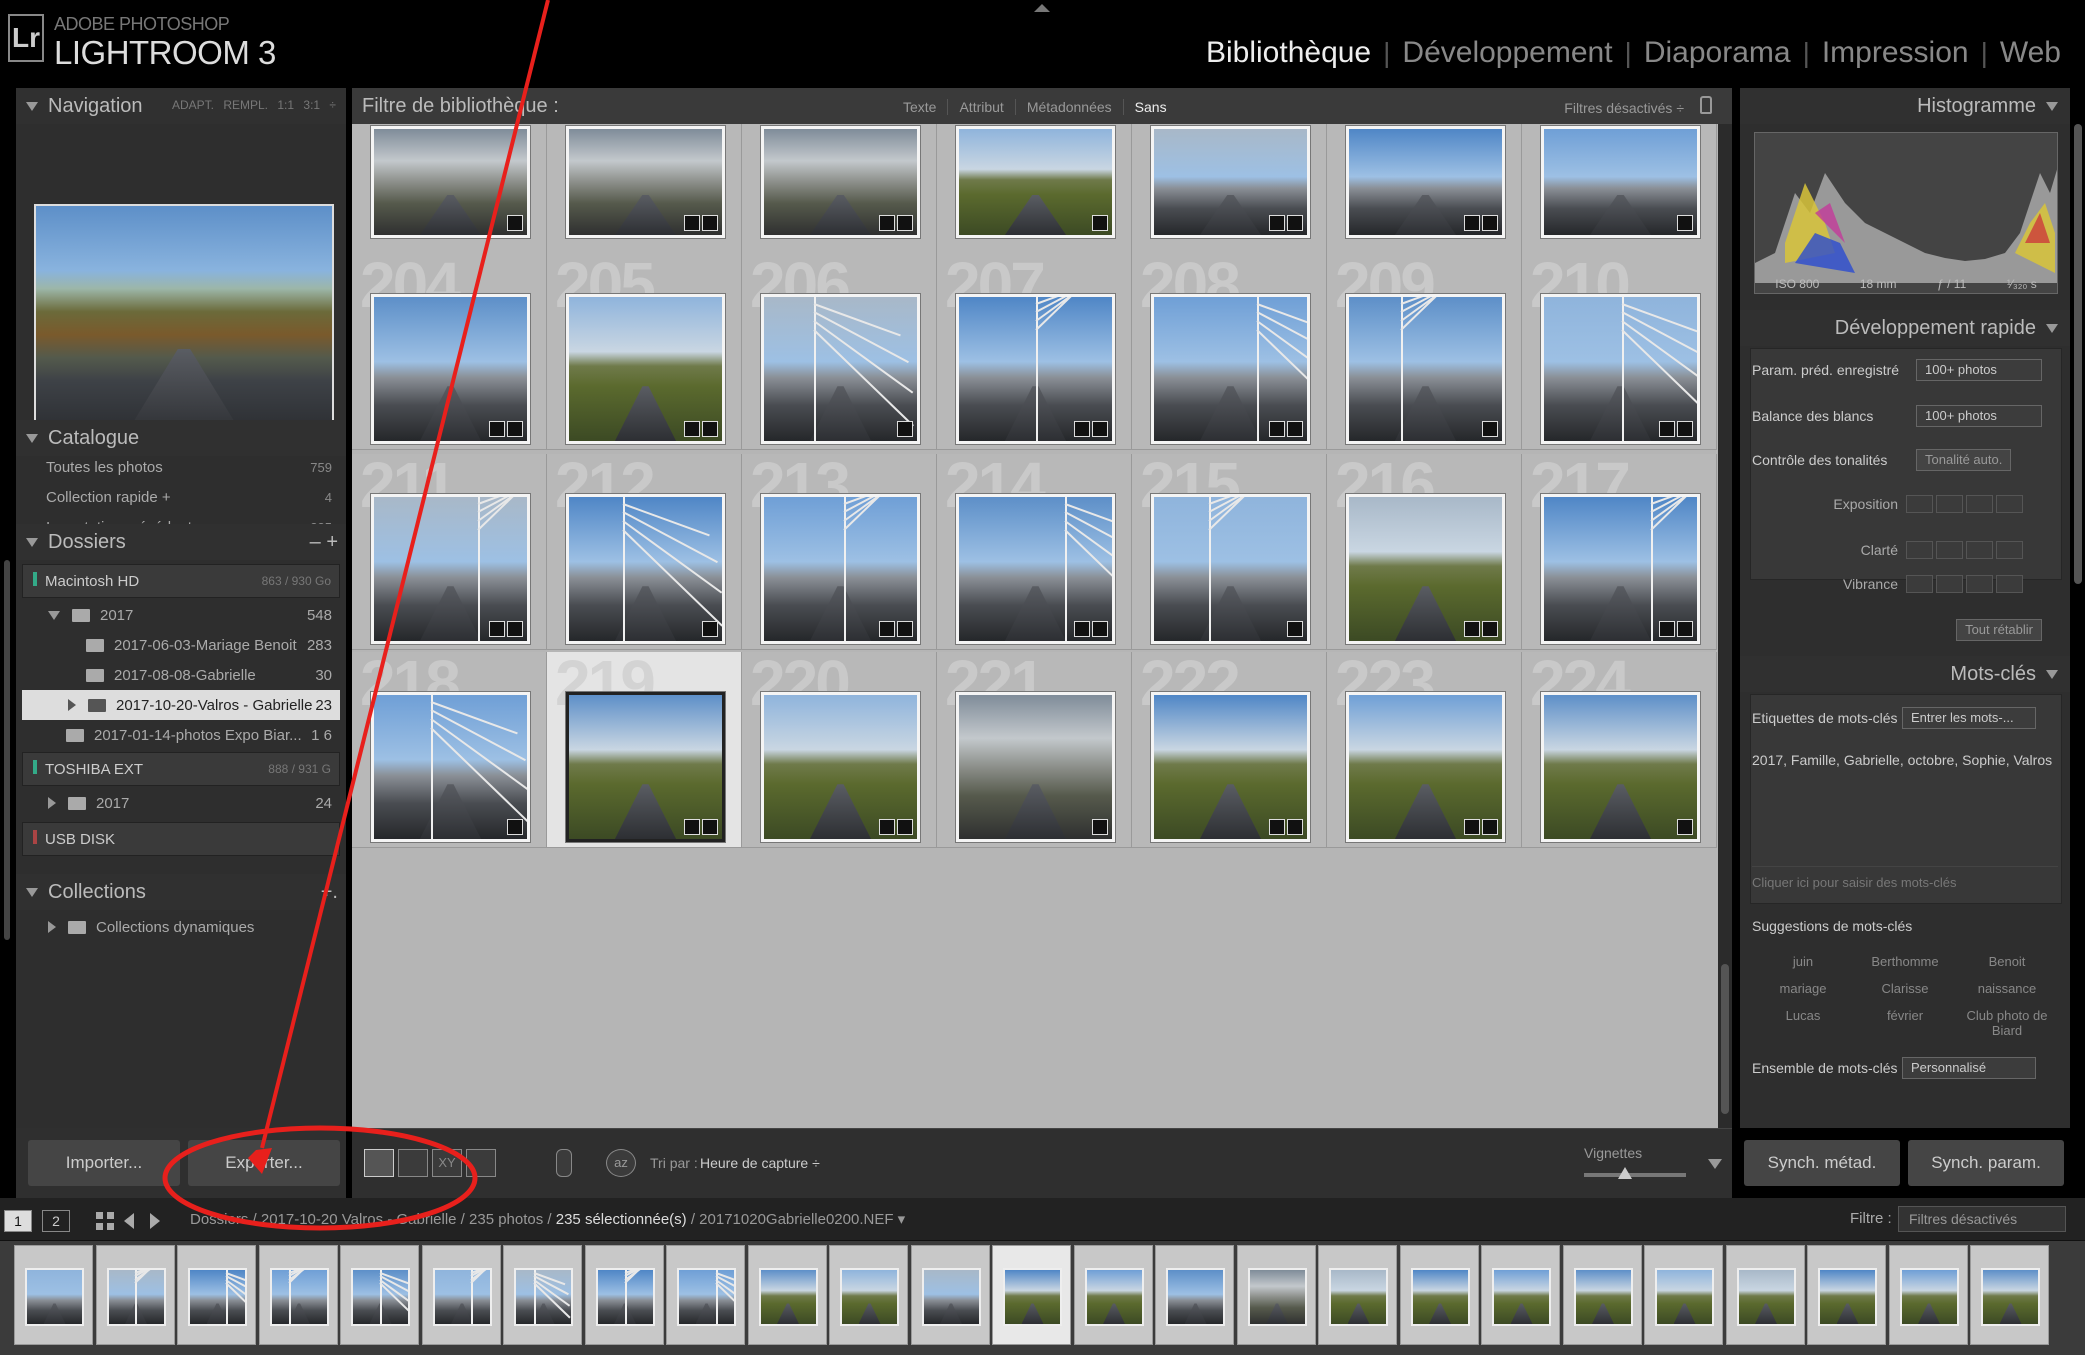 The width and height of the screenshot is (2085, 1355). Describe the element at coordinates (1966, 550) in the screenshot. I see `clarity-stepper` at that location.